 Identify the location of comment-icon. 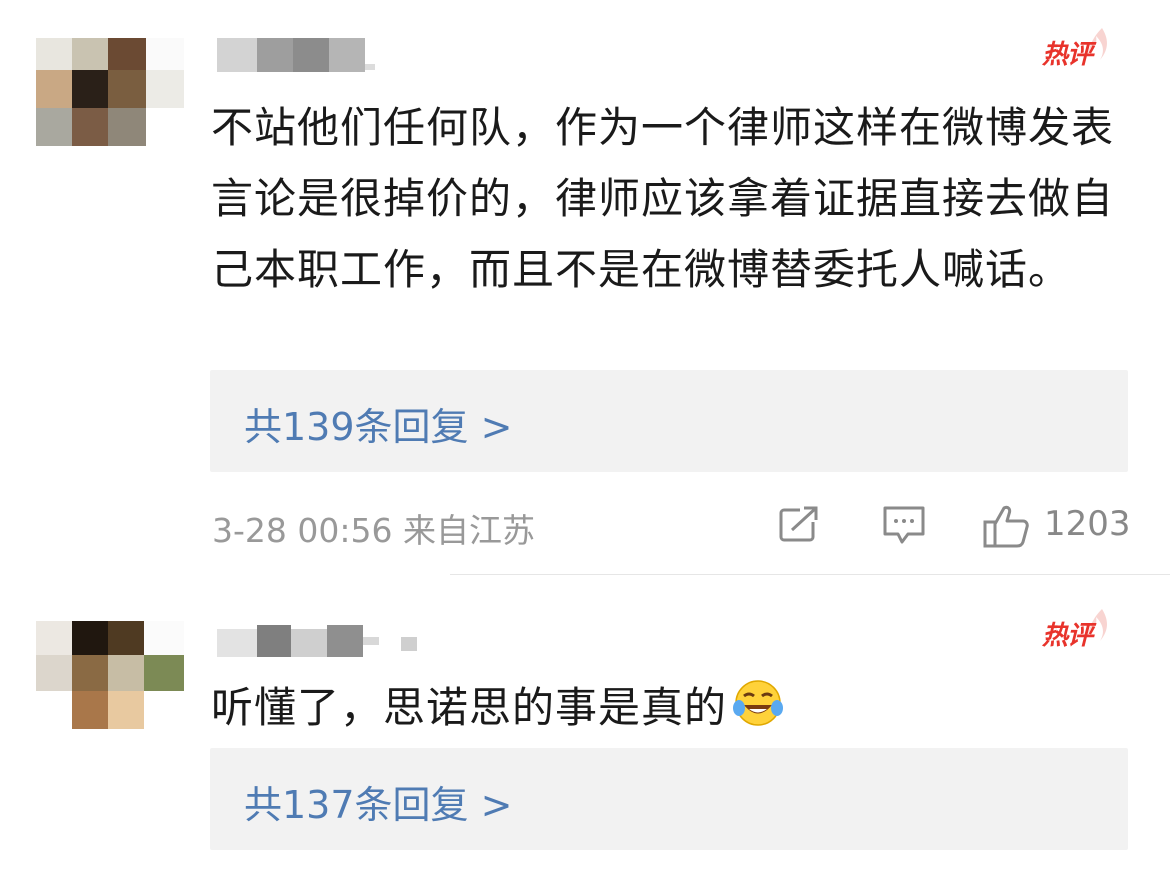
(904, 527).